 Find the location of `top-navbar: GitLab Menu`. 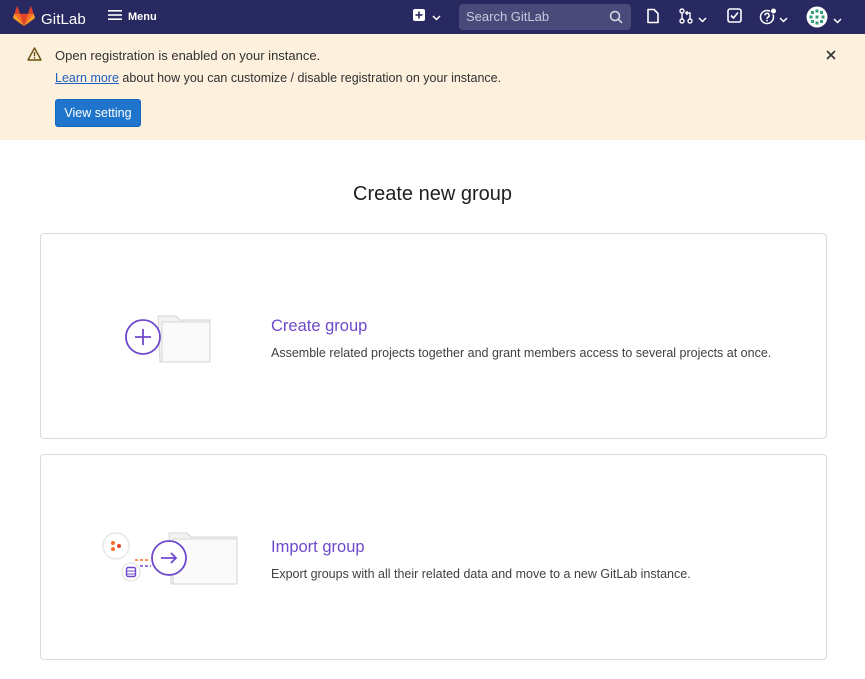

top-navbar: GitLab Menu is located at coordinates (432, 17).